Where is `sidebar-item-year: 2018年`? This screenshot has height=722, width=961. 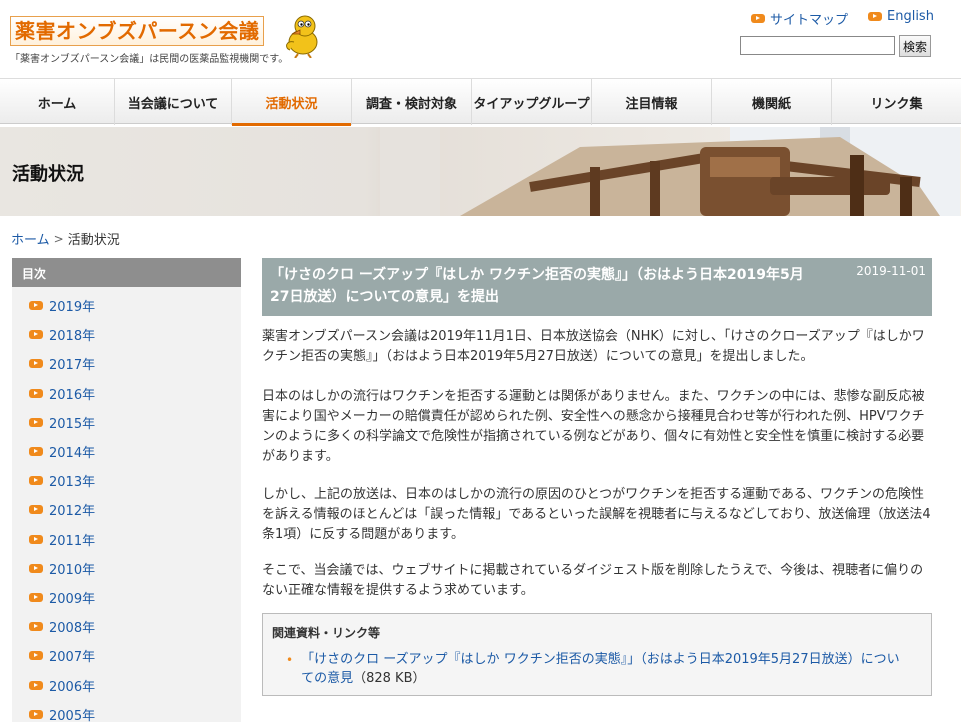 sidebar-item-year: 2018年 is located at coordinates (126, 334).